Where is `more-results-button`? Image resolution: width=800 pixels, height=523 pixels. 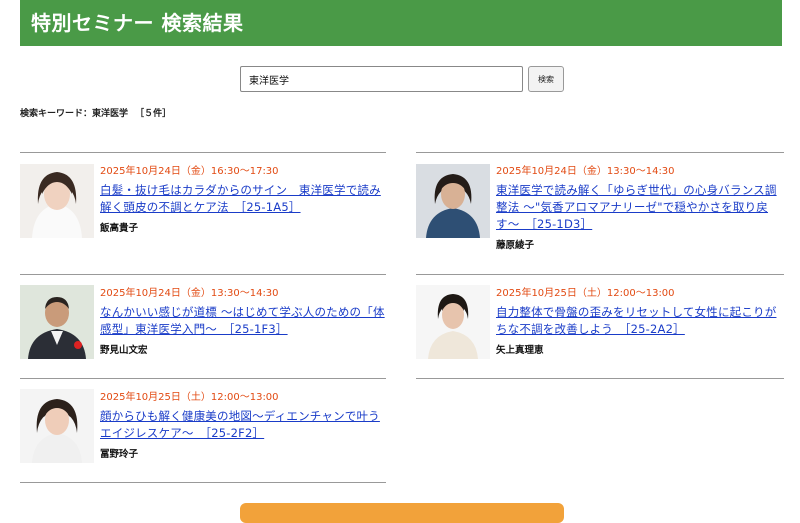
more-results-button is located at coordinates (402, 513).